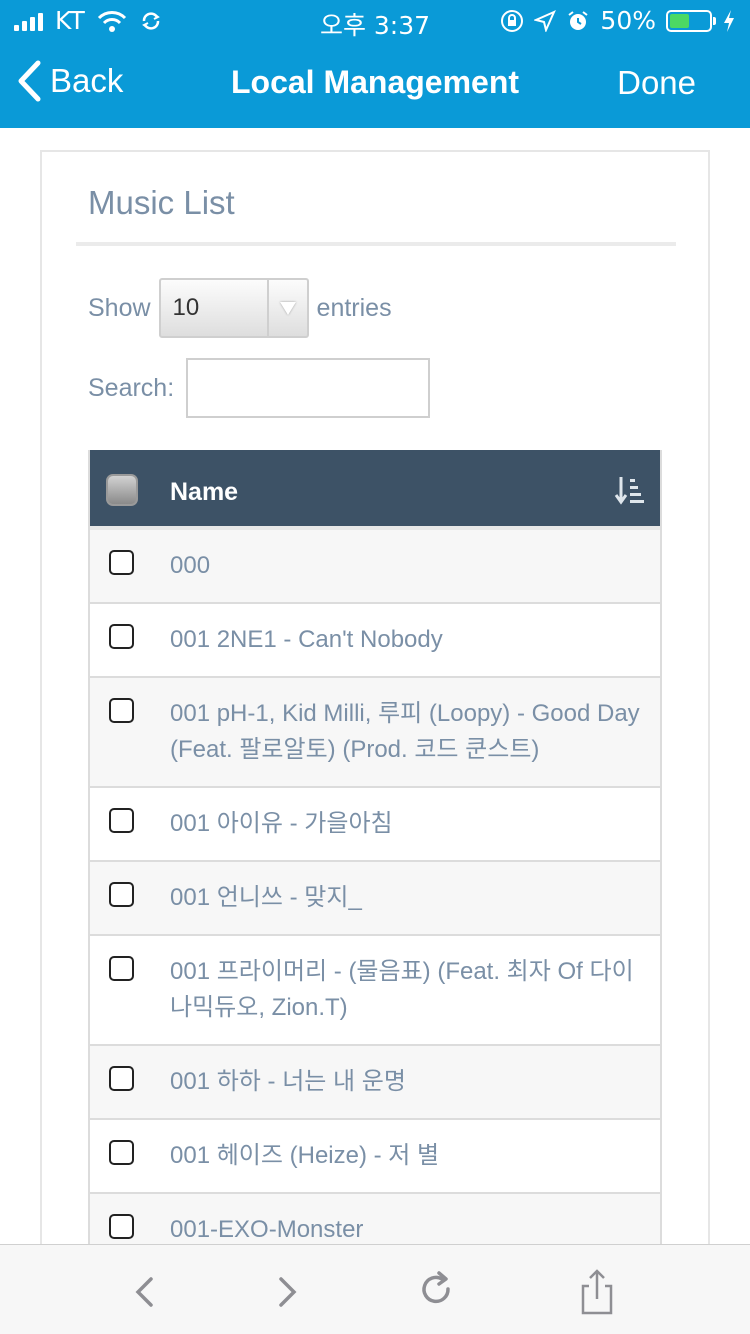 This screenshot has height=1334, width=750. What do you see at coordinates (375, 567) in the screenshot?
I see `table-row: 000` at bounding box center [375, 567].